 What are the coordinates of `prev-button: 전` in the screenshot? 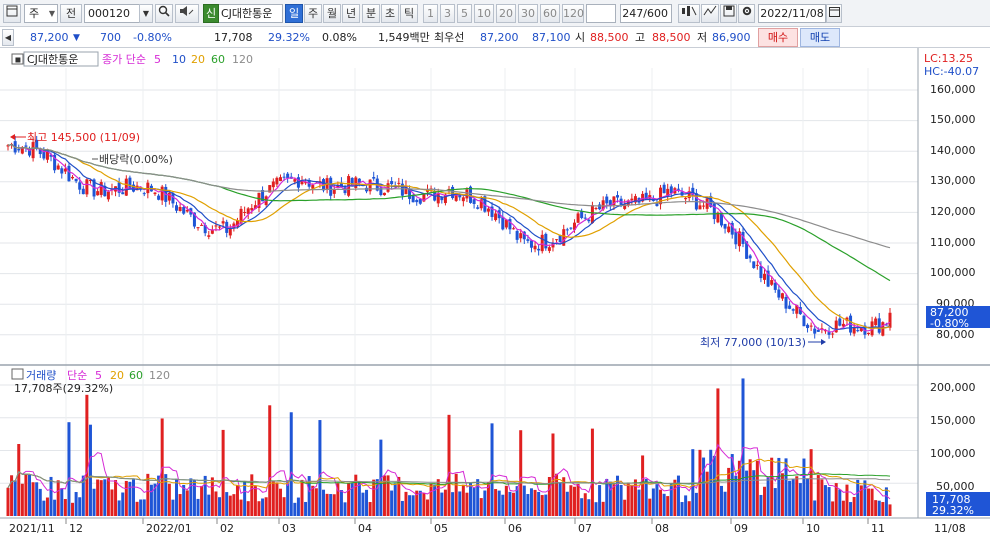 It's located at (71, 13).